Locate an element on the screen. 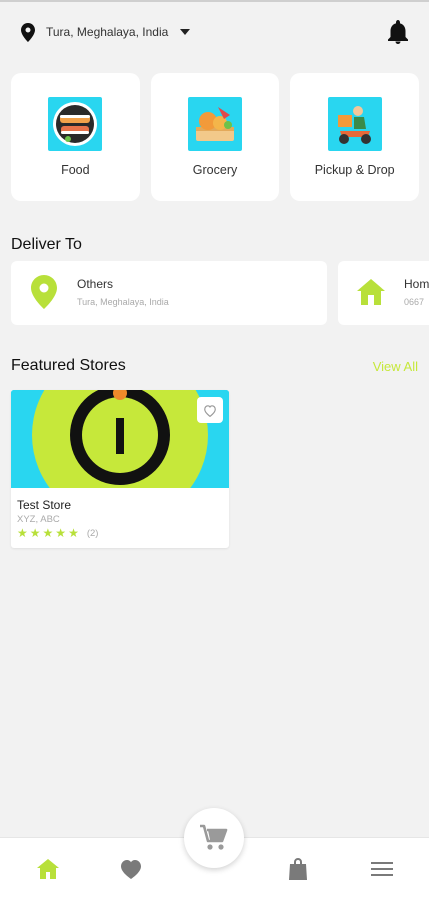 This screenshot has height=900, width=429. location-text: Tura, Meghalaya, India is located at coordinates (107, 32).